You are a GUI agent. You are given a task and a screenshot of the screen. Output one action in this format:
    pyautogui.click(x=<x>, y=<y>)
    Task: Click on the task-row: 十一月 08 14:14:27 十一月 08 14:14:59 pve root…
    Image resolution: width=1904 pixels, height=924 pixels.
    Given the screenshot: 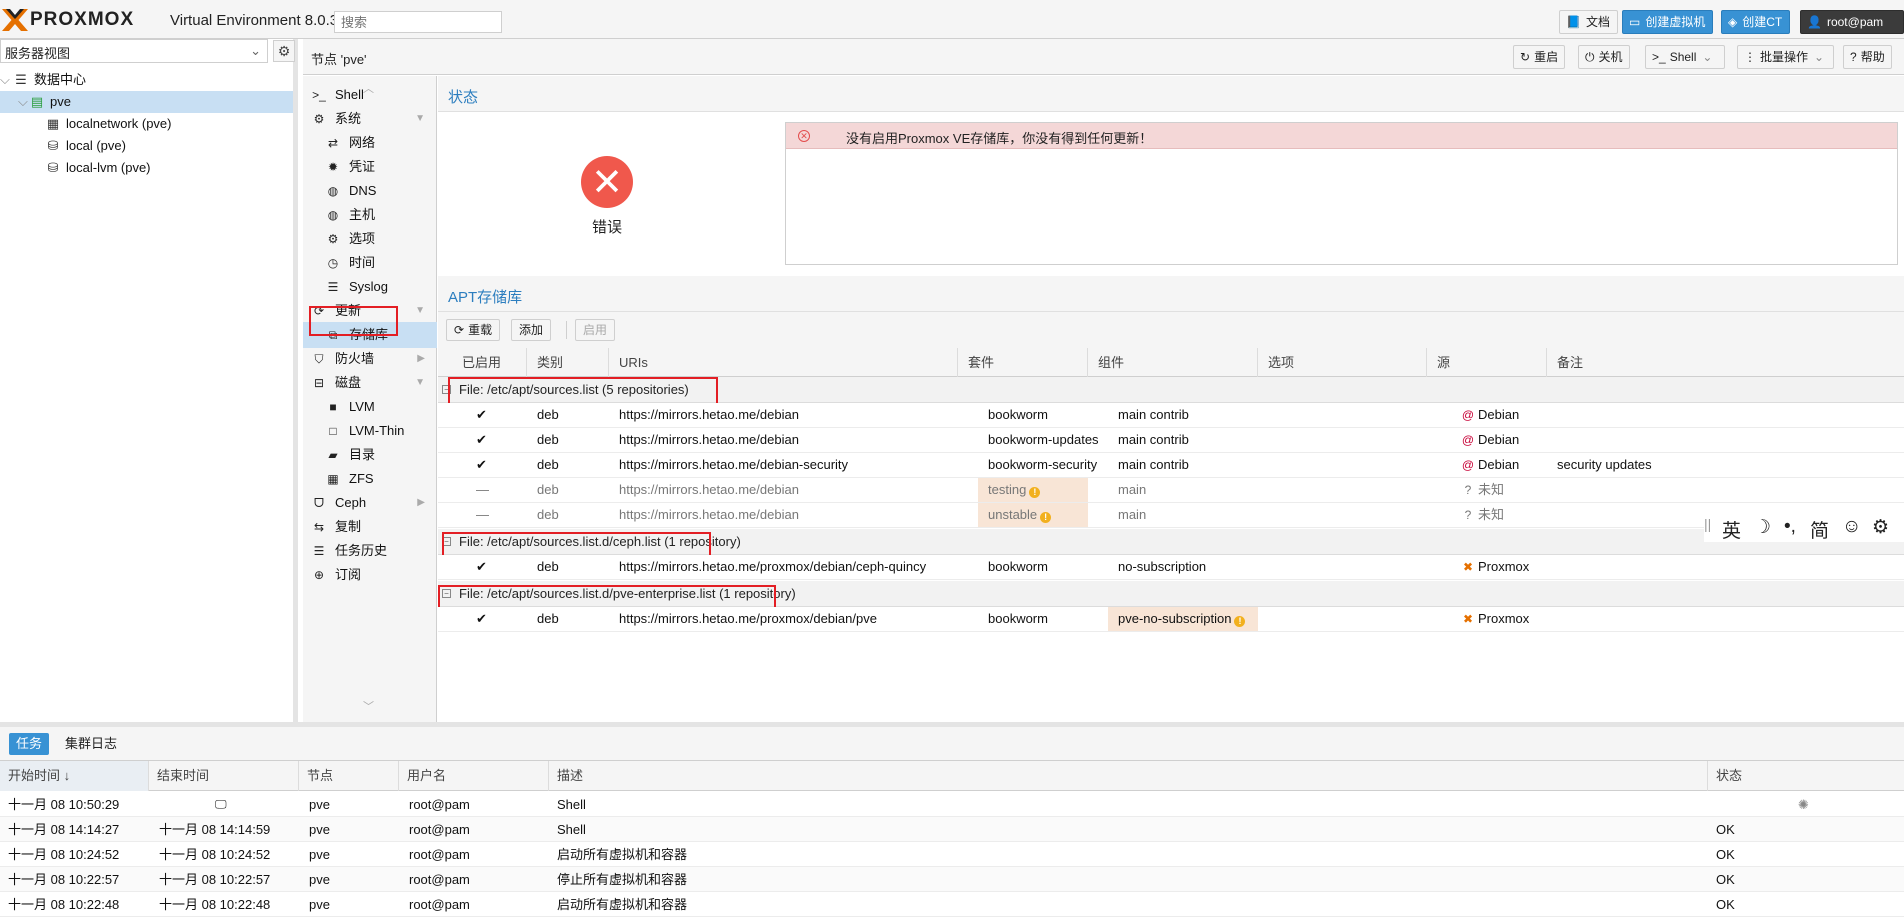 What is the action you would take?
    pyautogui.click(x=952, y=829)
    